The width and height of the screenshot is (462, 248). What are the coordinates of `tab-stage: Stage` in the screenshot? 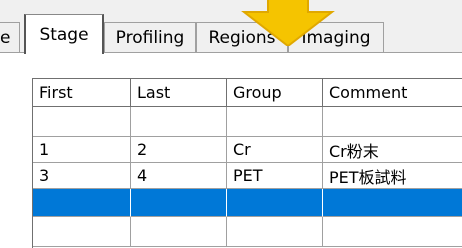 It's located at (64, 34).